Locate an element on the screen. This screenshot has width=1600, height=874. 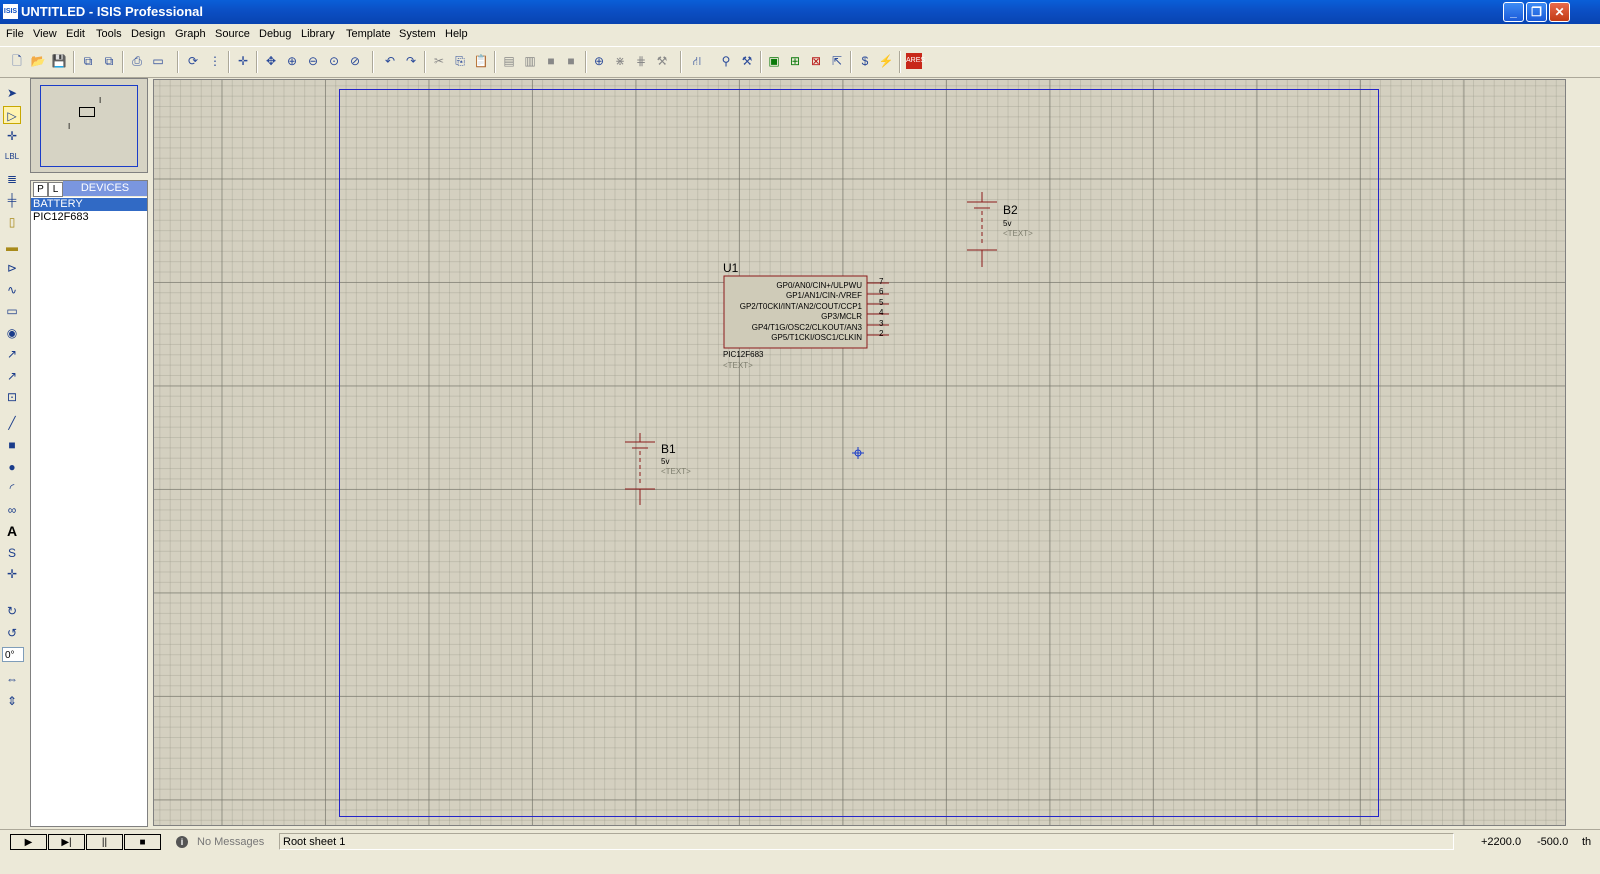
refresh-icon: ⟳ is located at coordinates (193, 61).